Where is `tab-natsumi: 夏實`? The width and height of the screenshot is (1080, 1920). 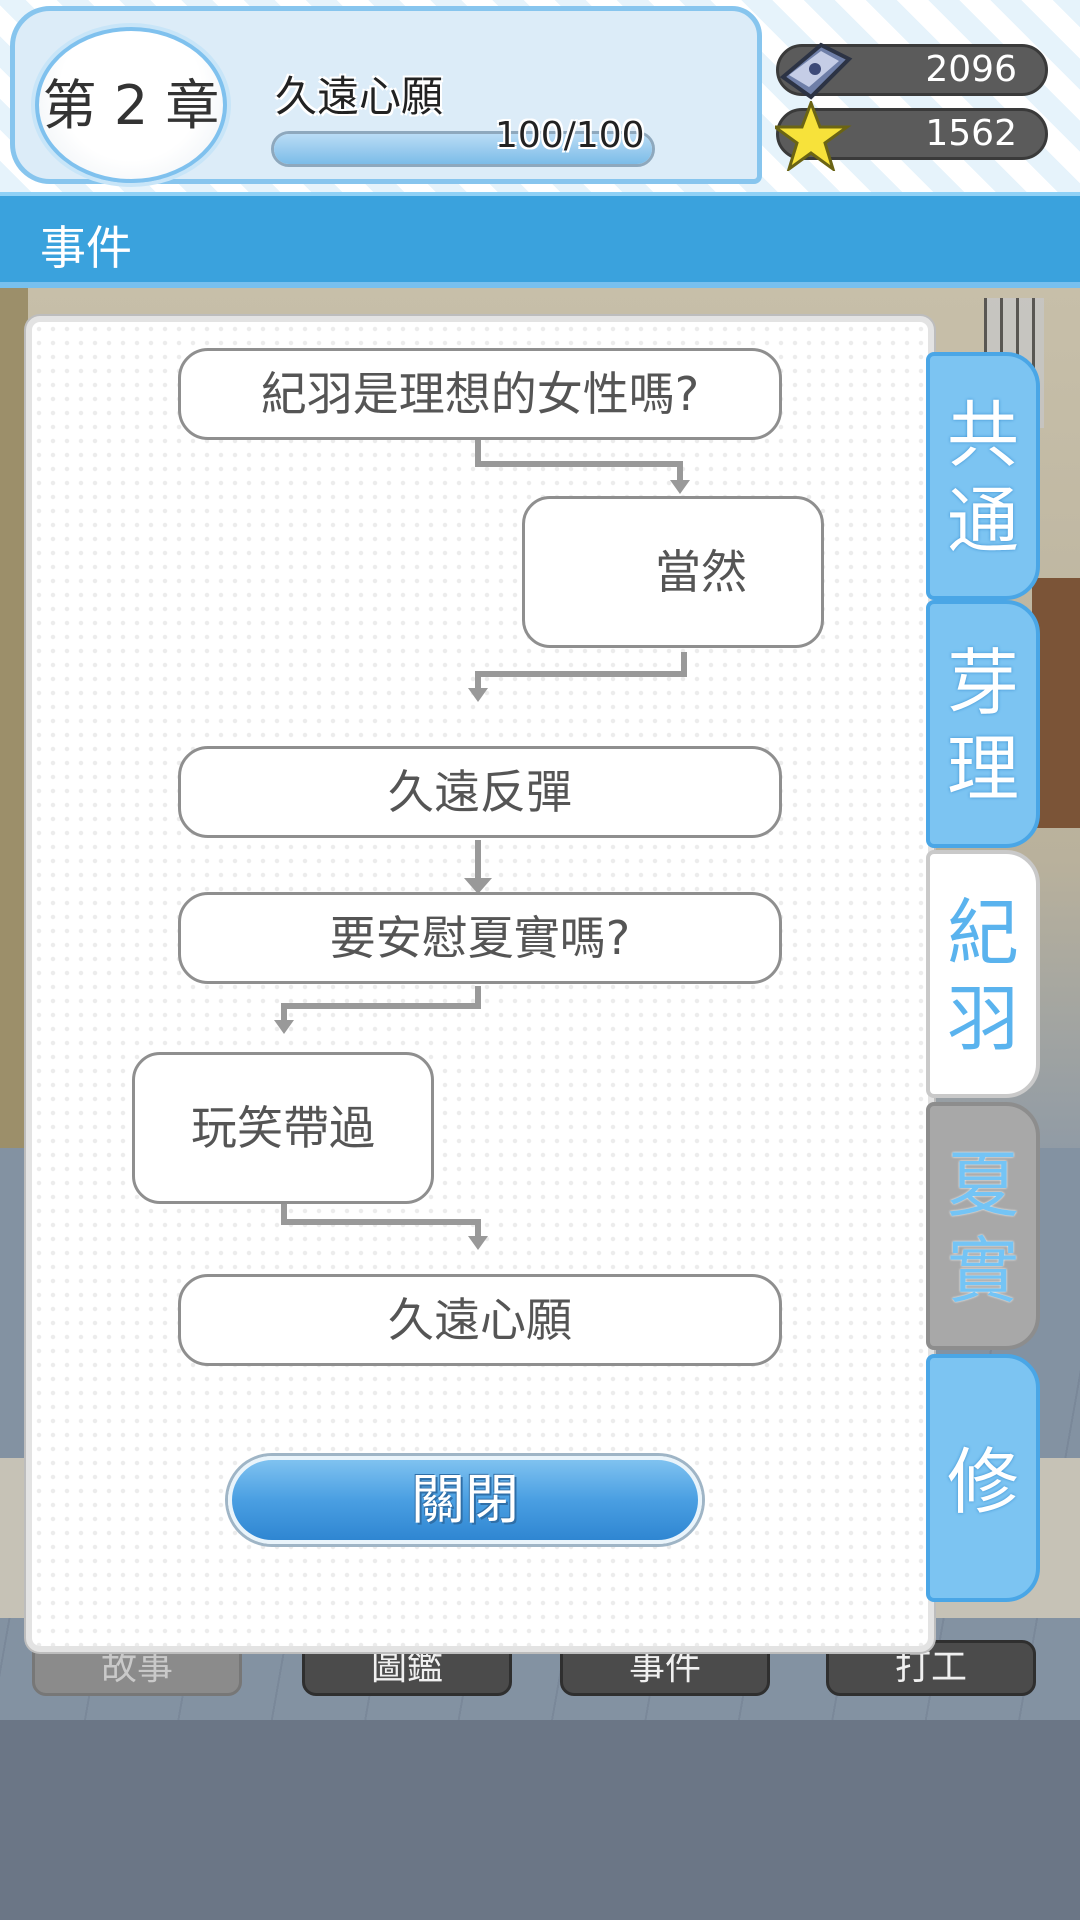
tab-natsumi: 夏實 is located at coordinates (983, 1226).